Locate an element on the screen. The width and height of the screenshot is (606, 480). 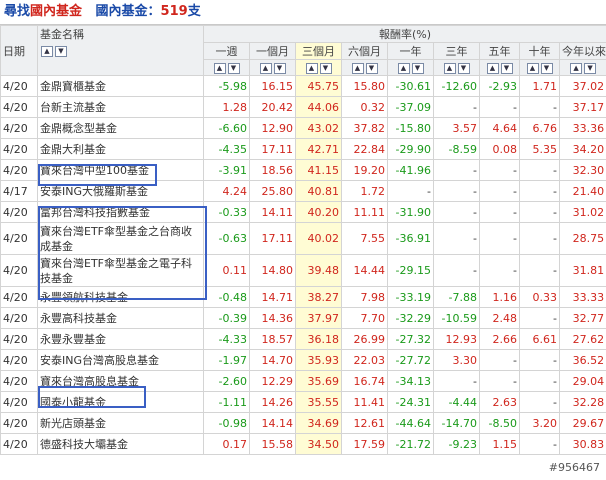
row-fund-name: 寶來台灣高股息基金 is located at coordinates (120, 381).